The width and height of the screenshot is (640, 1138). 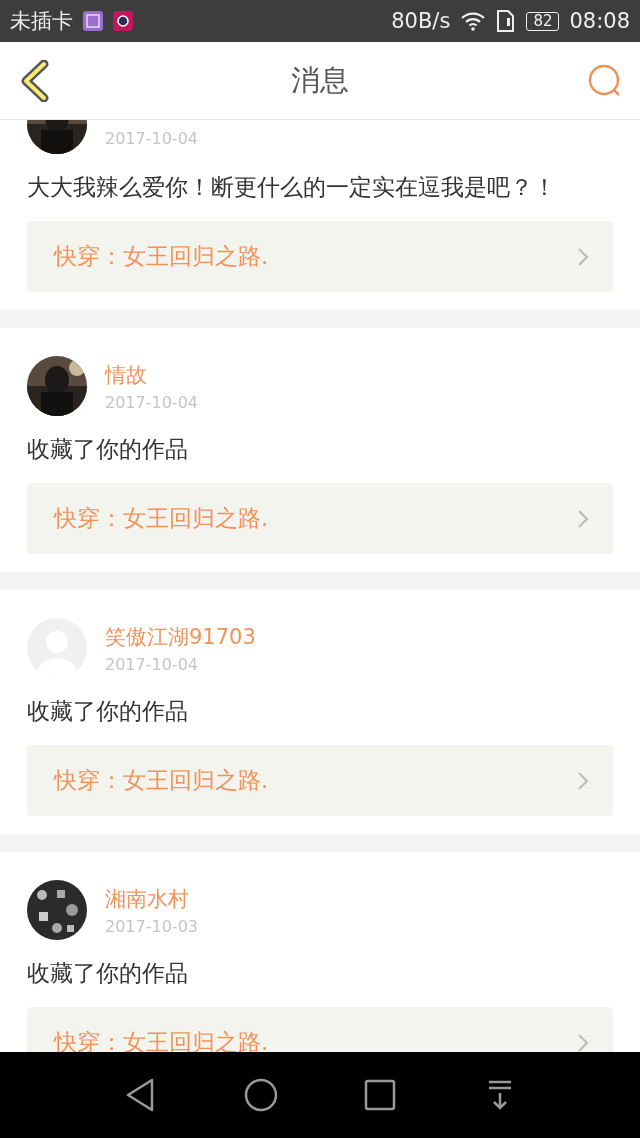 I want to click on clock: 08:08, so click(x=599, y=21).